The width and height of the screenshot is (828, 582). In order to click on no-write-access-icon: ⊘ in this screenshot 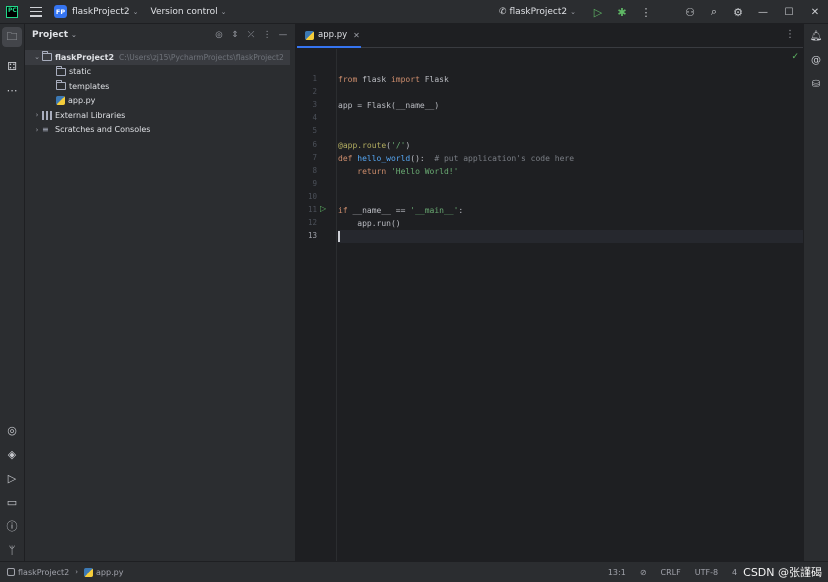, I will do `click(643, 572)`.